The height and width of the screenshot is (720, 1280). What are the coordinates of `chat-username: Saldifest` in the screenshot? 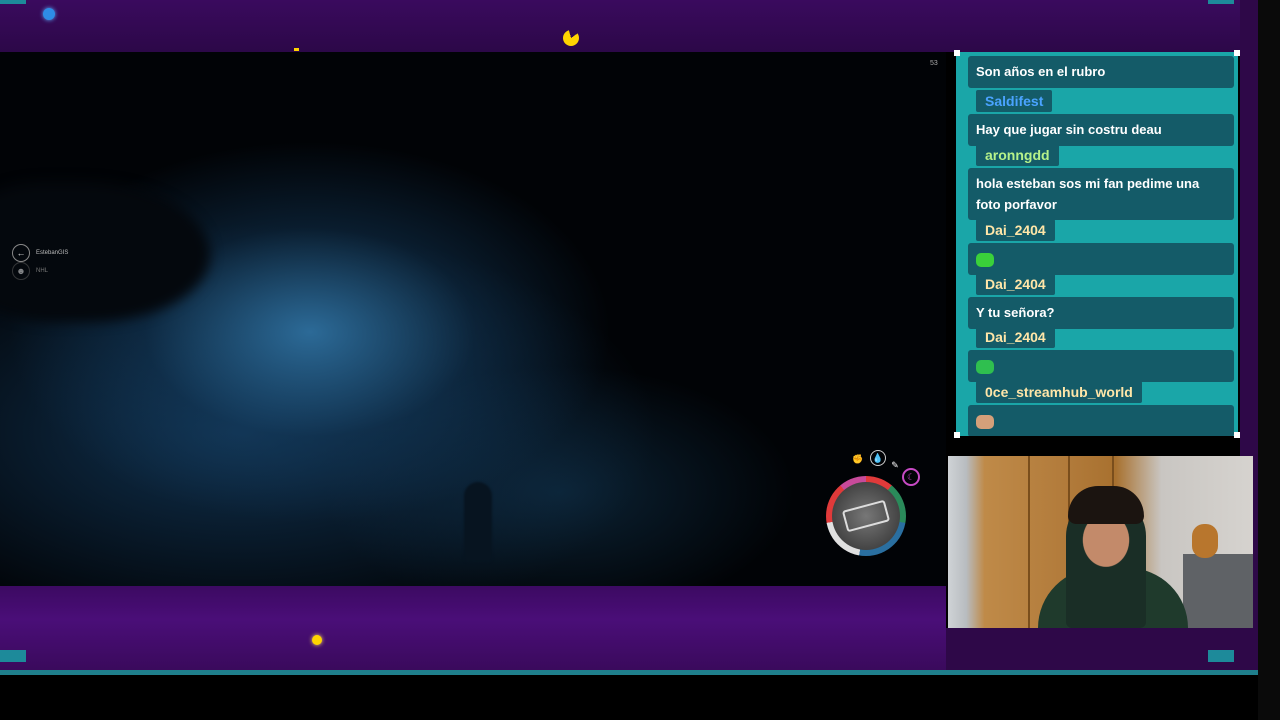 It's located at (1014, 101).